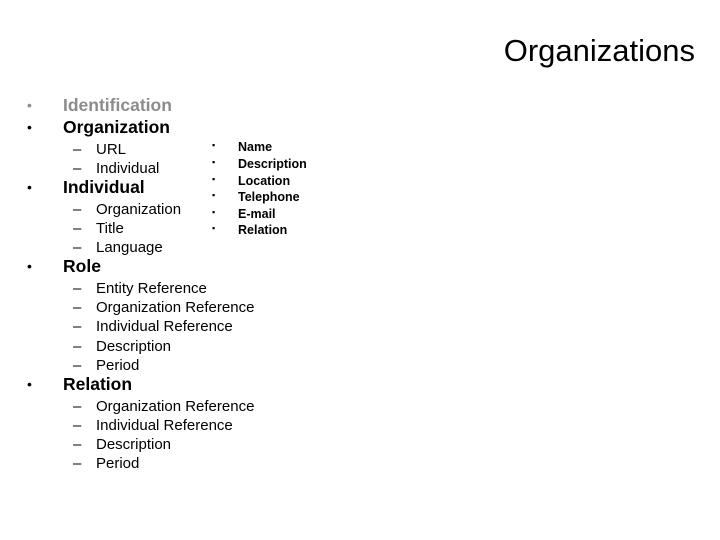 The height and width of the screenshot is (540, 720). What do you see at coordinates (257, 214) in the screenshot?
I see `field-label: E-mail` at bounding box center [257, 214].